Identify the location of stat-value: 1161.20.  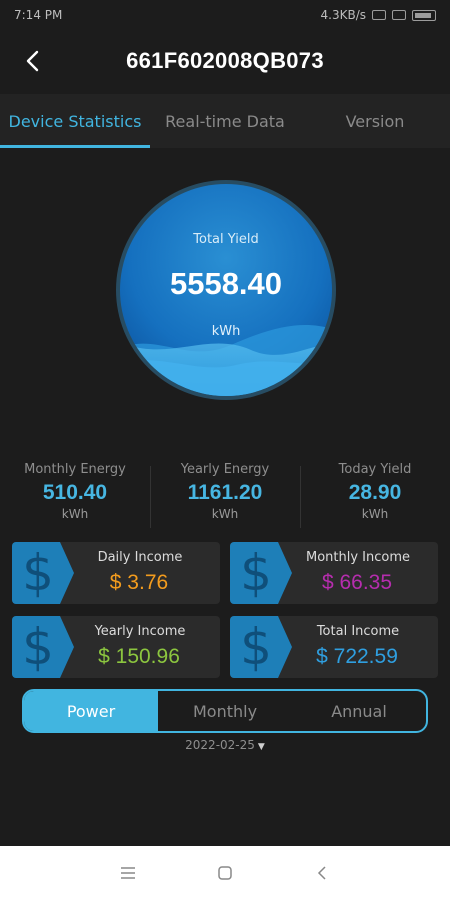
(225, 492).